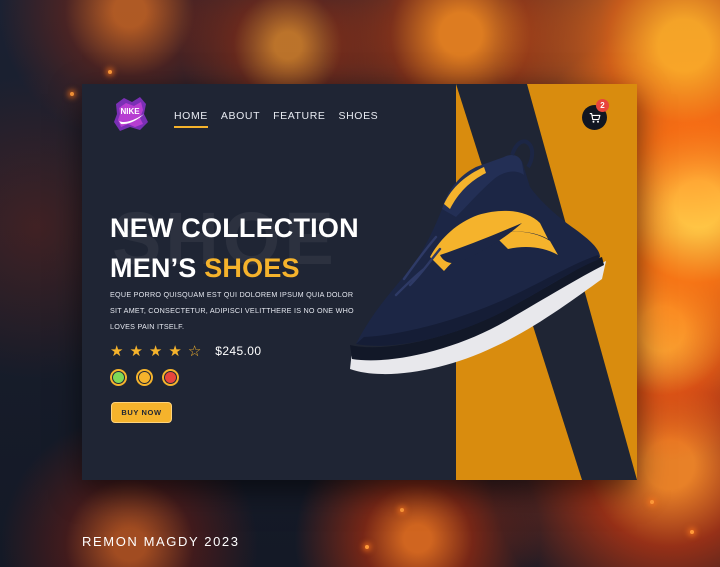 The image size is (720, 567). Describe the element at coordinates (191, 119) in the screenshot. I see `nav-home: HOME` at that location.